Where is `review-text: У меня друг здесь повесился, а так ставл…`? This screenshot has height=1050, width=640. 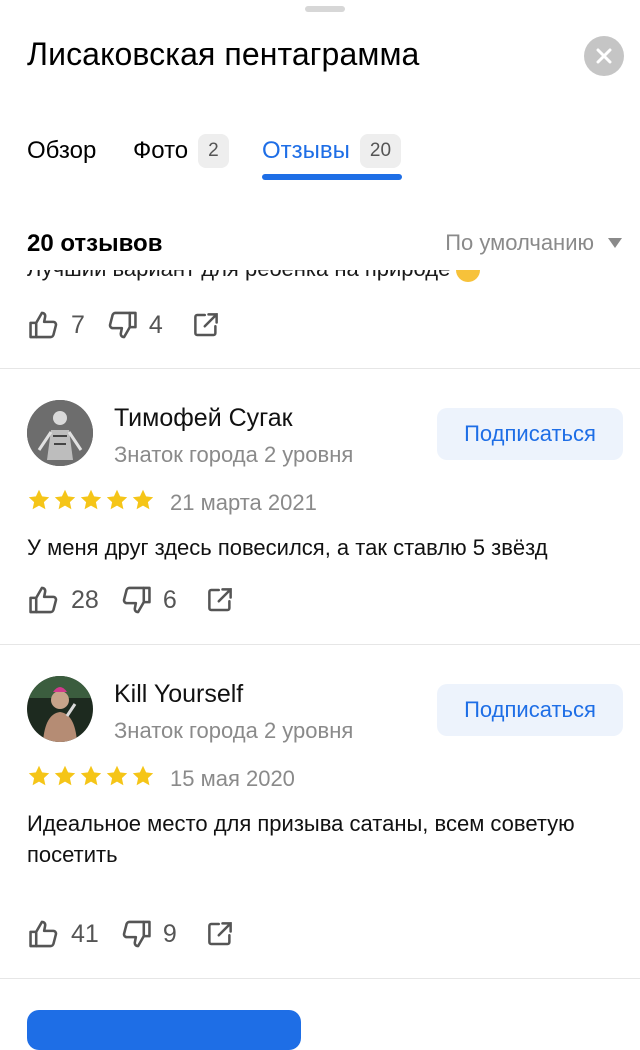 review-text: У меня друг здесь повесился, а так ставл… is located at coordinates (287, 547).